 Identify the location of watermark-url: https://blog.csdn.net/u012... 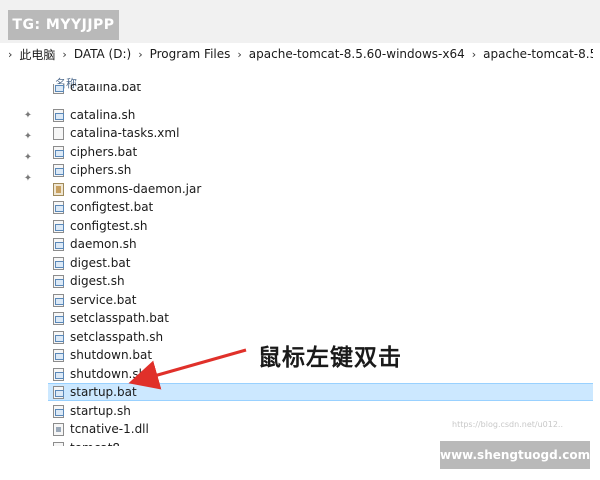
(507, 424).